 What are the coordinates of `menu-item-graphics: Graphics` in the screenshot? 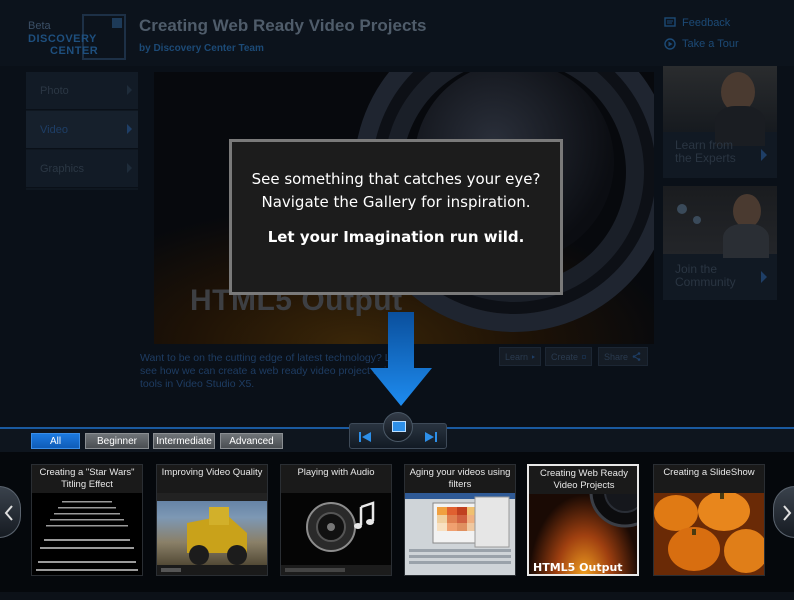 It's located at (82, 169).